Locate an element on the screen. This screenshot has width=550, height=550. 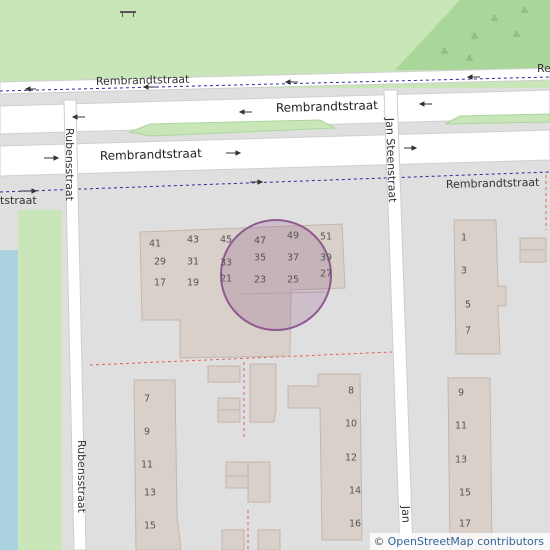
house-number: 43 is located at coordinates (193, 240).